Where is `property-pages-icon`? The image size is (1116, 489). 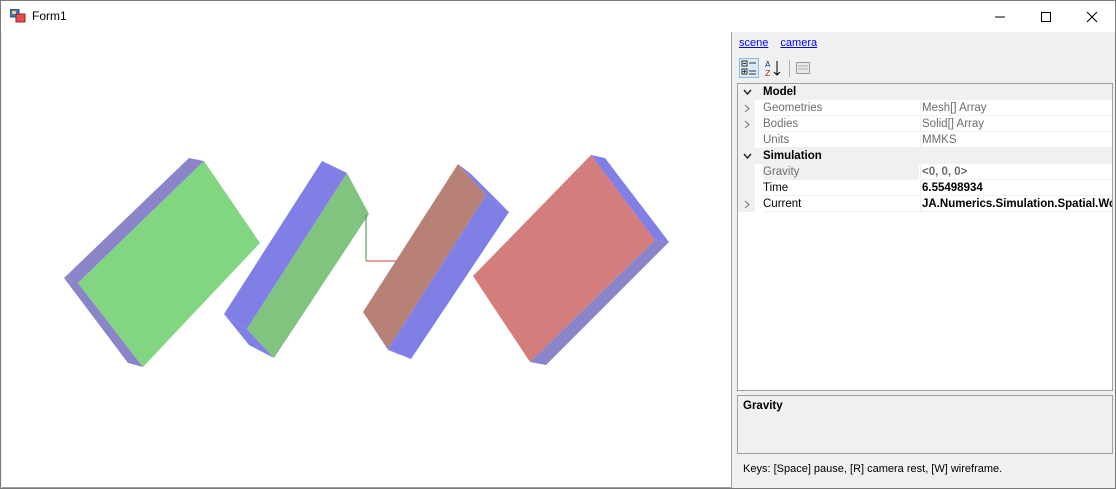
property-pages-icon is located at coordinates (803, 68).